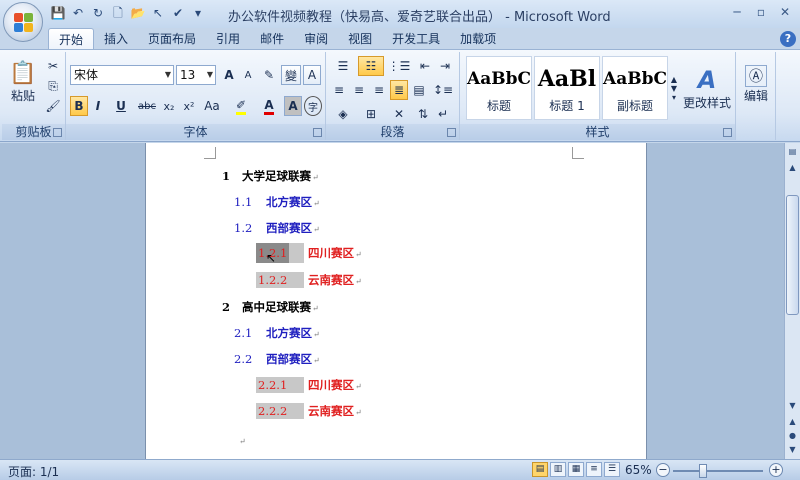 The width and height of the screenshot is (800, 480). Describe the element at coordinates (674, 88) in the screenshot. I see `styles-scroll: ▲ ▼ ▾` at that location.